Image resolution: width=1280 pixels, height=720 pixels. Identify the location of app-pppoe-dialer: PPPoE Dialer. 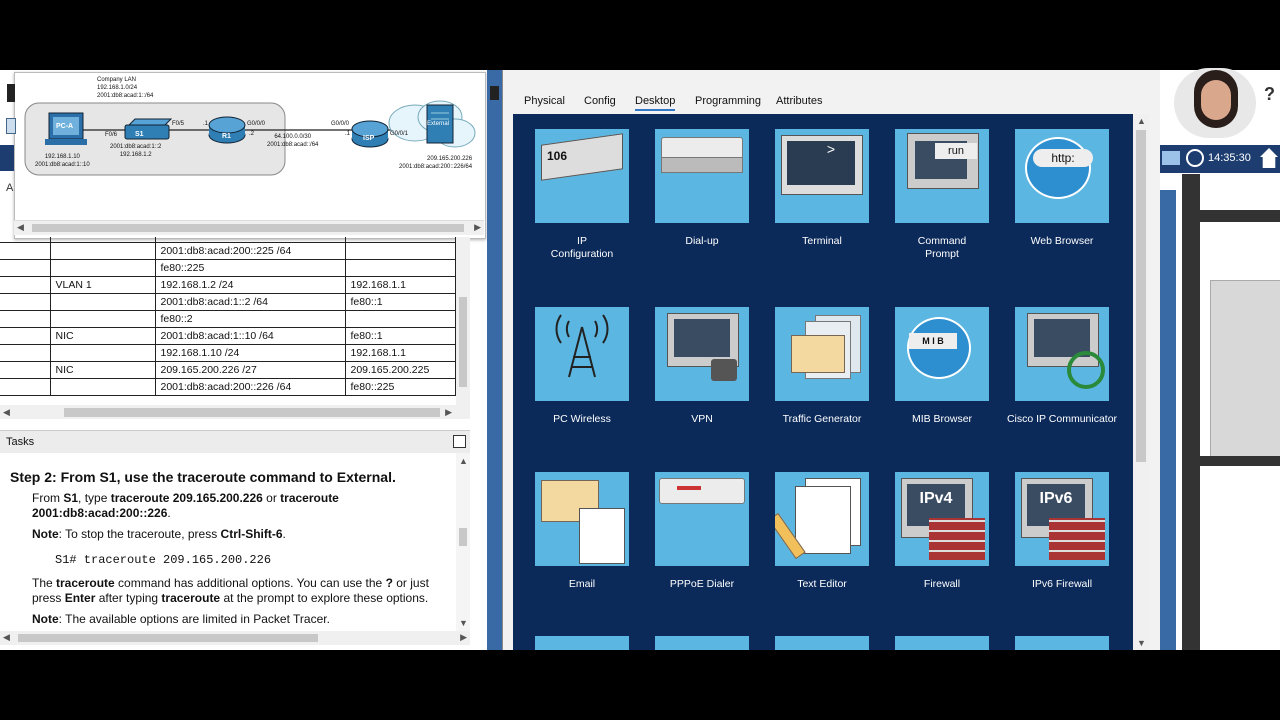
(702, 531).